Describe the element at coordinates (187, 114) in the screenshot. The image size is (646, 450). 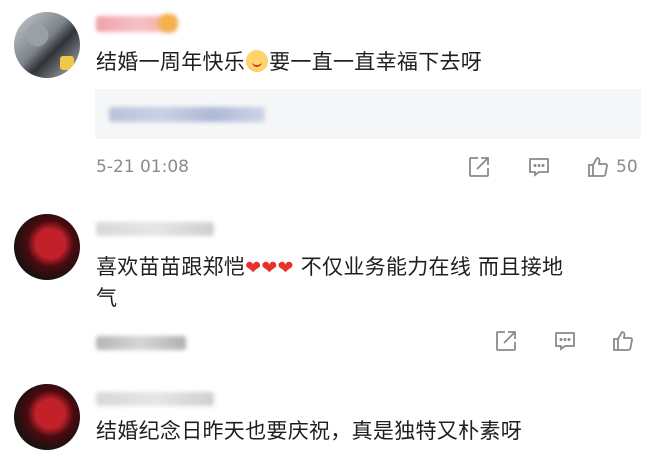
I see `reply-preview-text-blurred` at that location.